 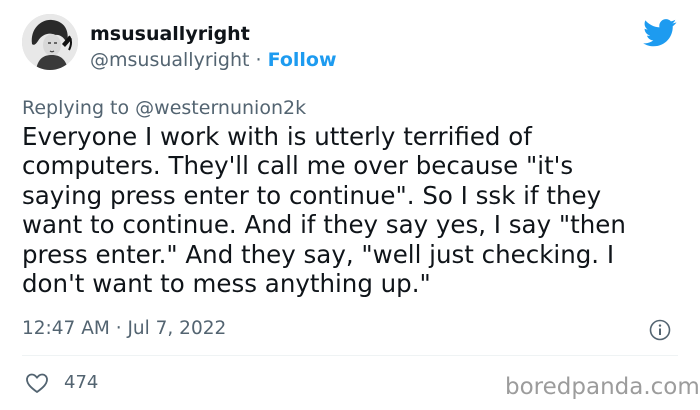 I want to click on replying-to-label: Replying to, so click(x=76, y=108).